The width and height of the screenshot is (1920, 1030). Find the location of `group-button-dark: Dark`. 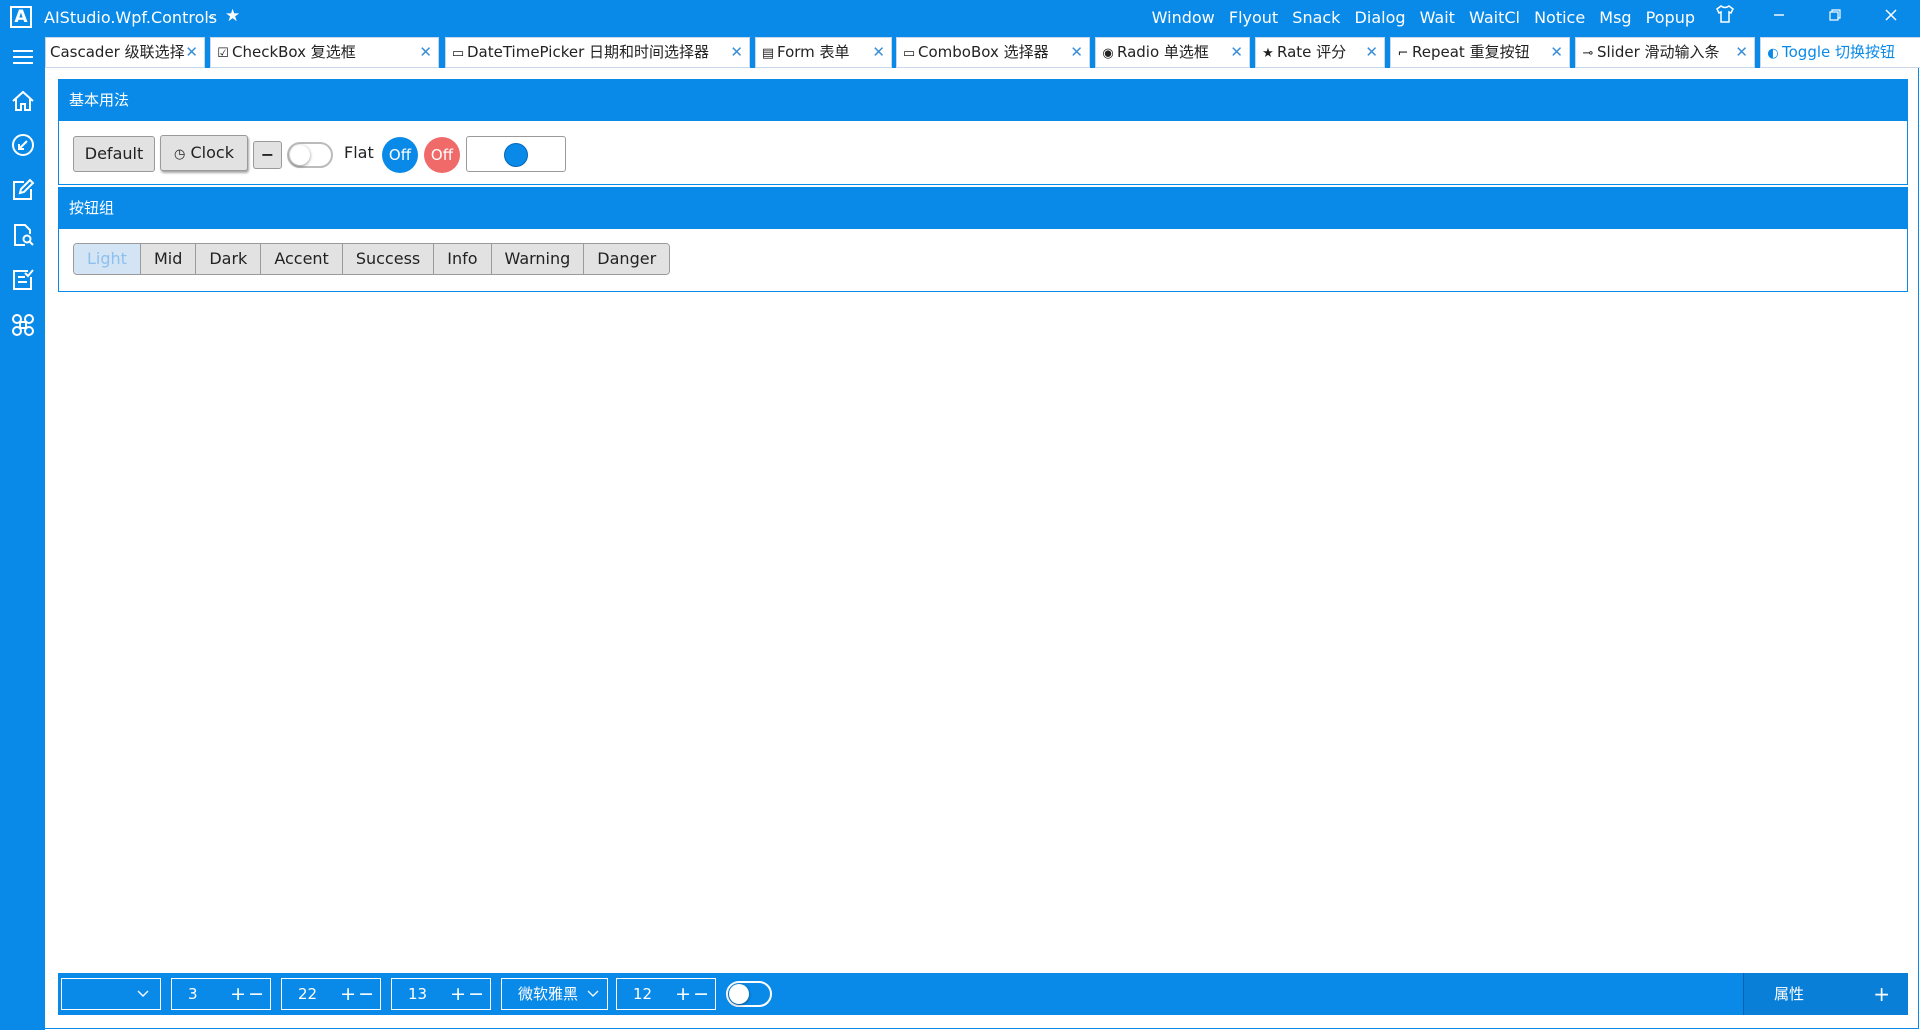

group-button-dark: Dark is located at coordinates (229, 259).